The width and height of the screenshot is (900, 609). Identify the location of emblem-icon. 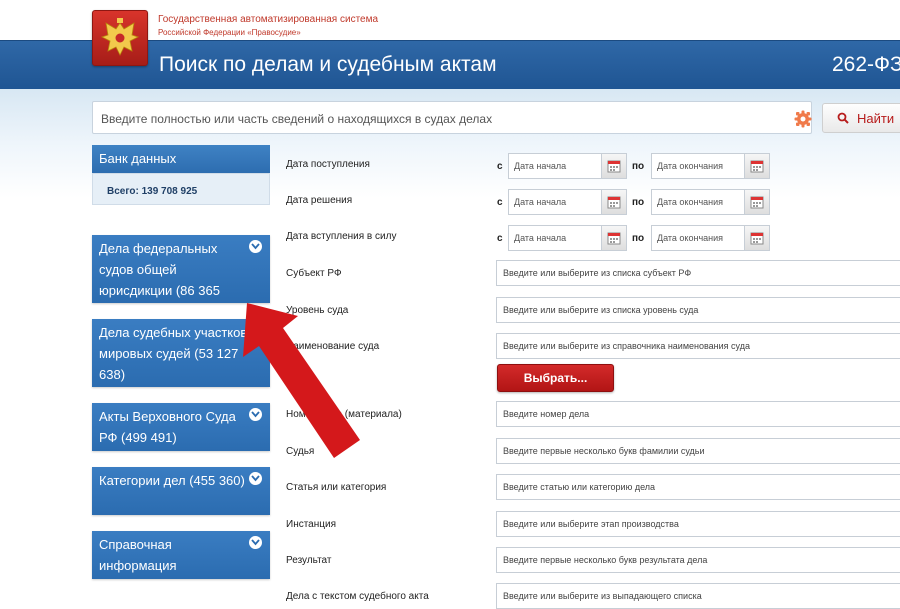
(120, 38).